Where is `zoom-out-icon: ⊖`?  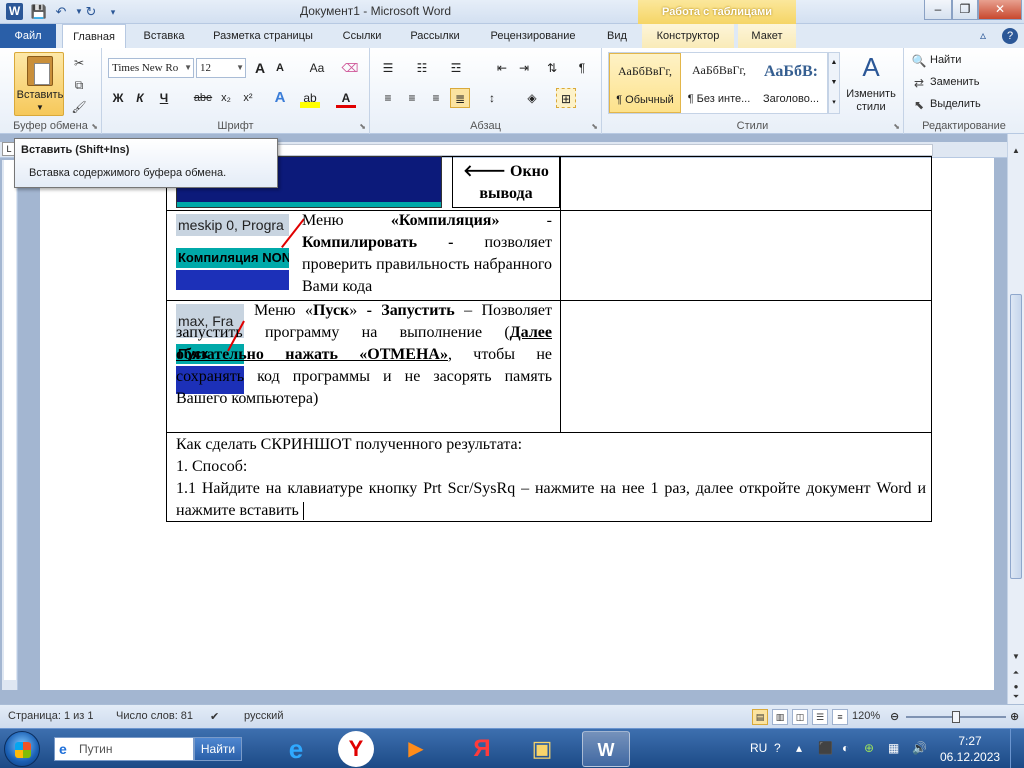 zoom-out-icon: ⊖ is located at coordinates (894, 716).